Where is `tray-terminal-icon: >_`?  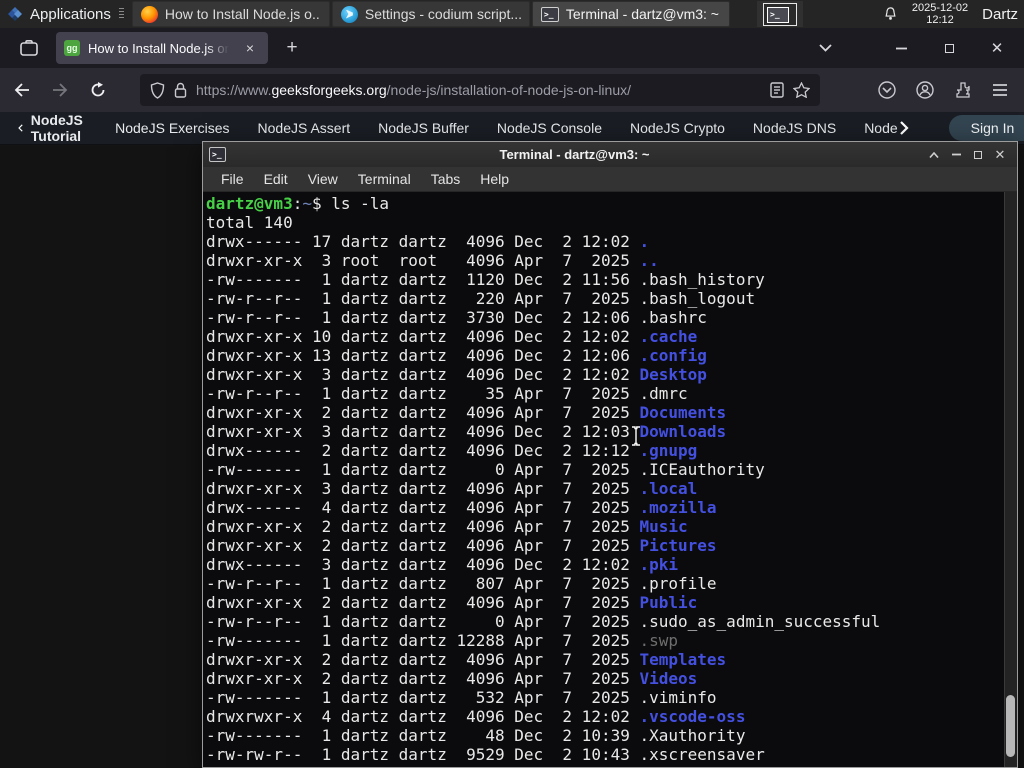
tray-terminal-icon: >_ is located at coordinates (780, 14).